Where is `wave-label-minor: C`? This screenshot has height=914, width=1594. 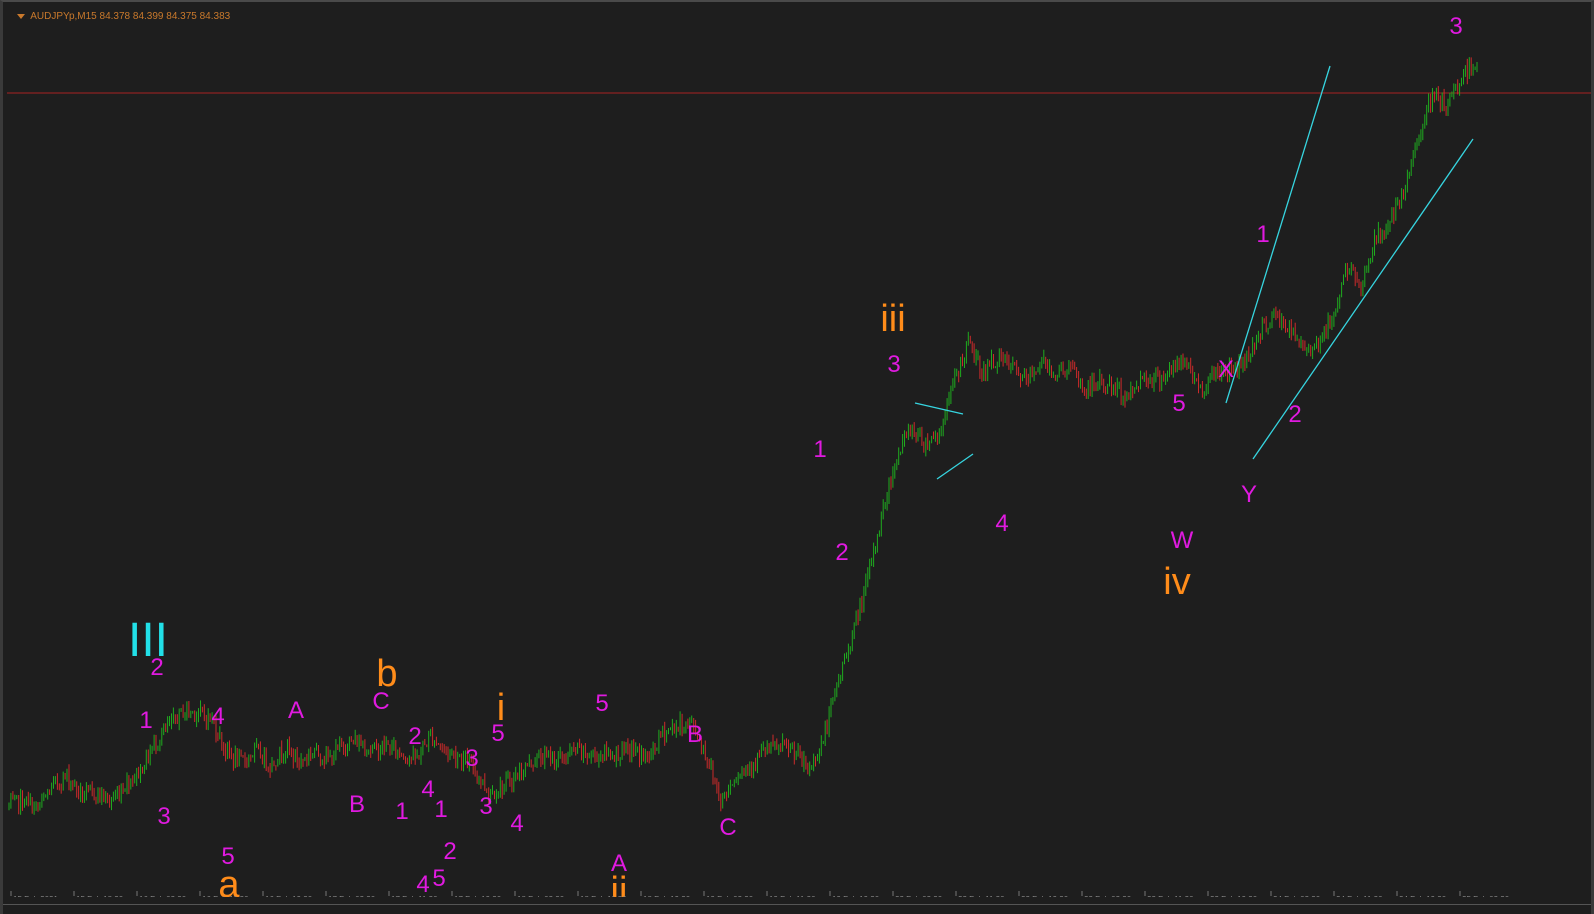 wave-label-minor: C is located at coordinates (727, 827).